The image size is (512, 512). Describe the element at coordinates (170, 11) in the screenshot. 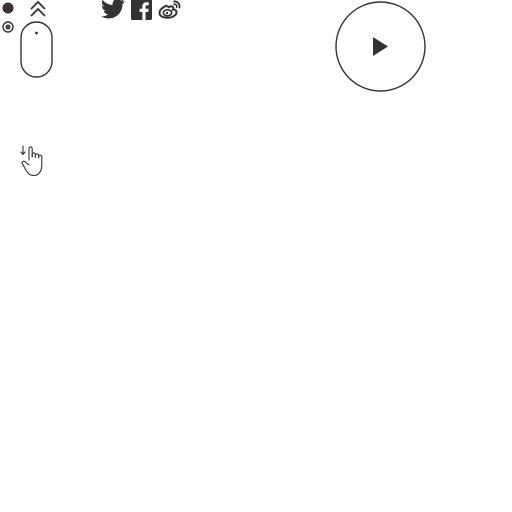

I see `weibo-icon` at that location.